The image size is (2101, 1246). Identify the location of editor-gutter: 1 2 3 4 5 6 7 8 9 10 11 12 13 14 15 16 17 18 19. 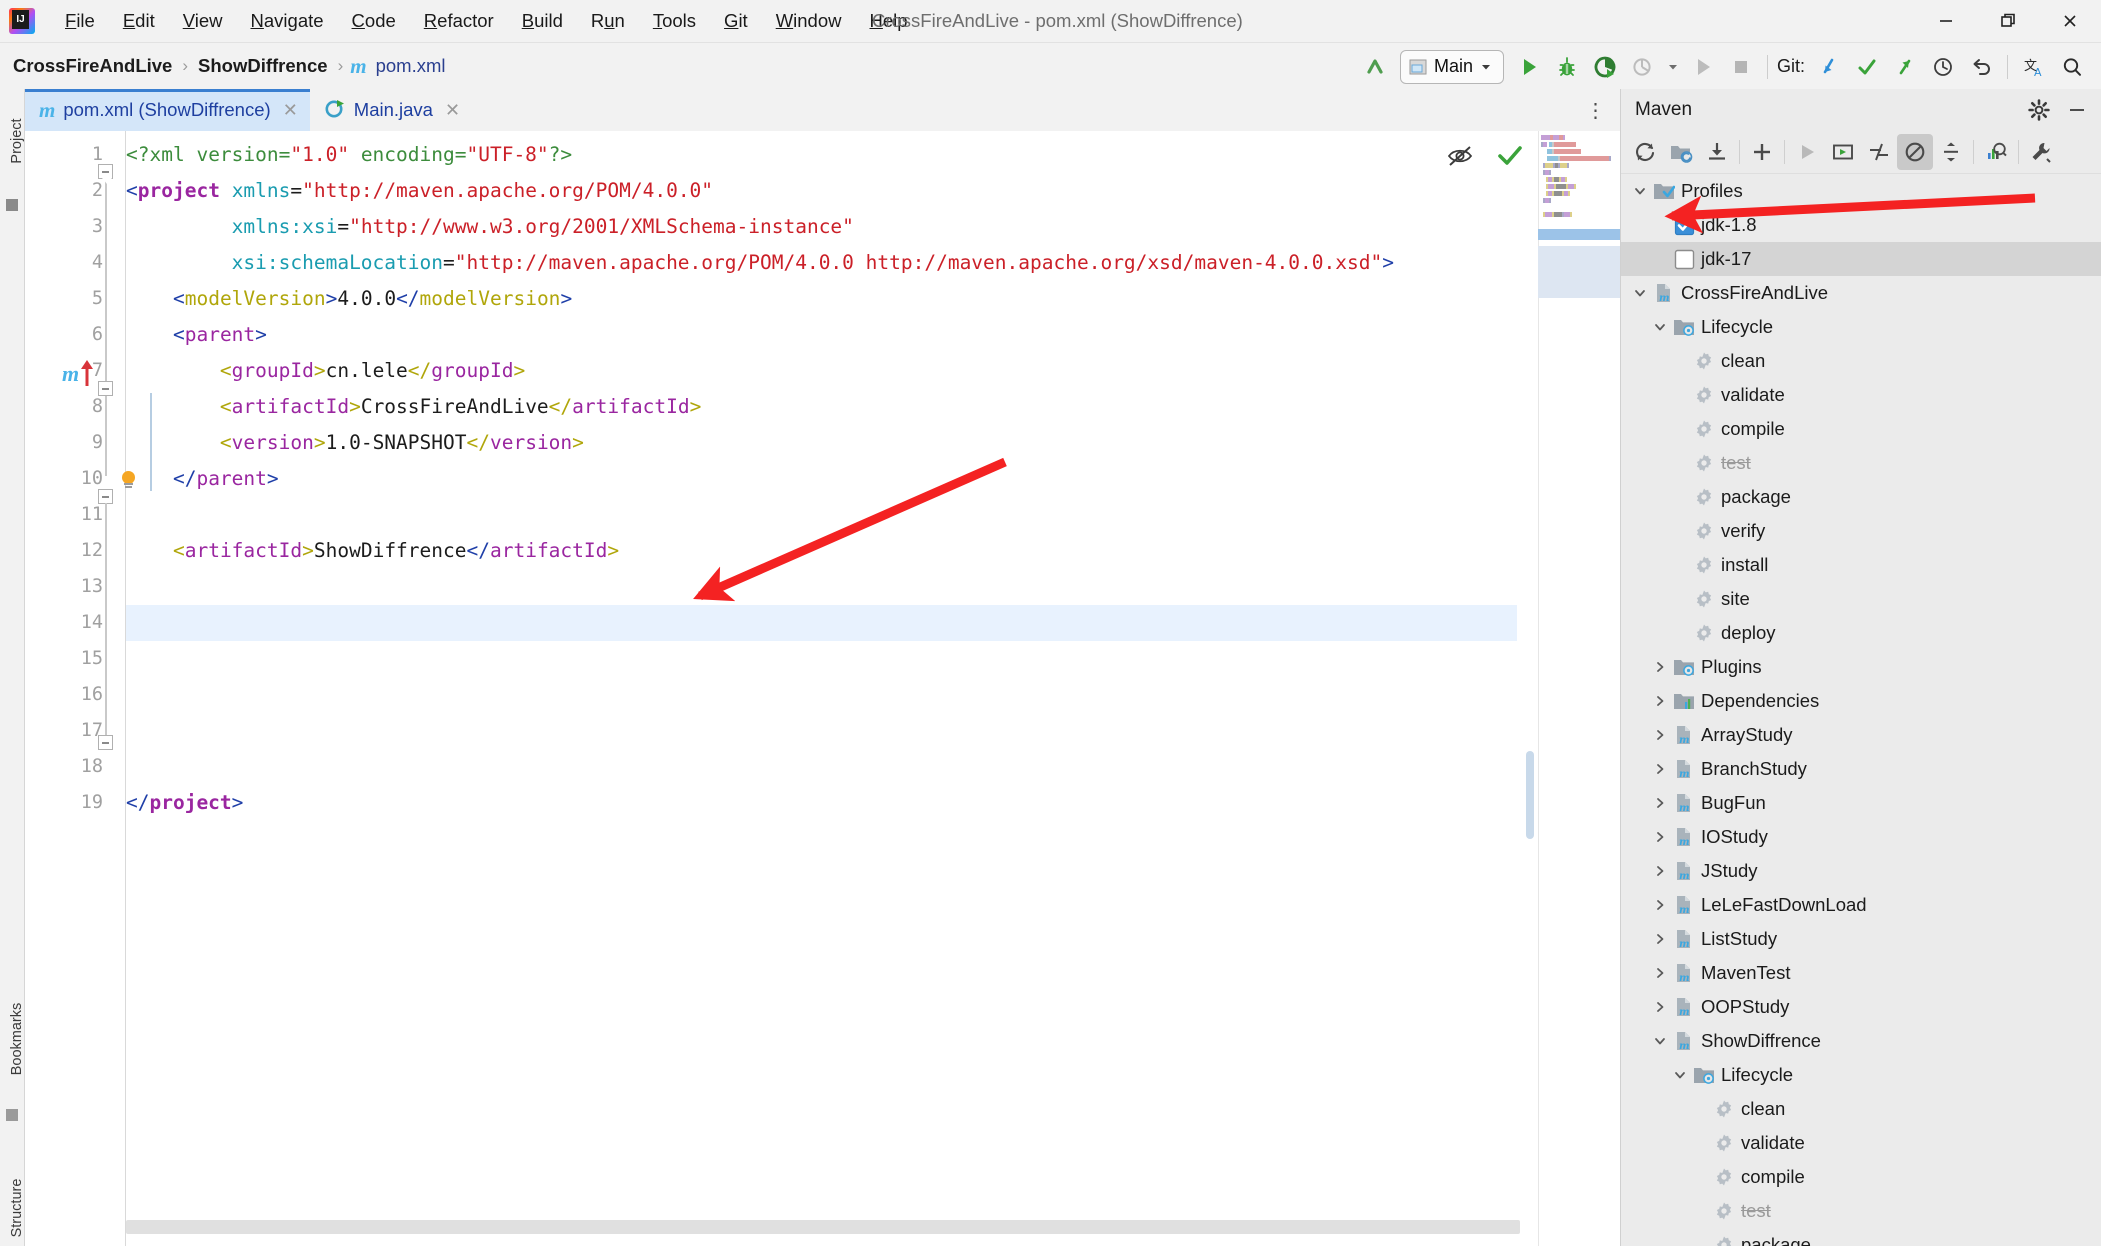
(75, 688).